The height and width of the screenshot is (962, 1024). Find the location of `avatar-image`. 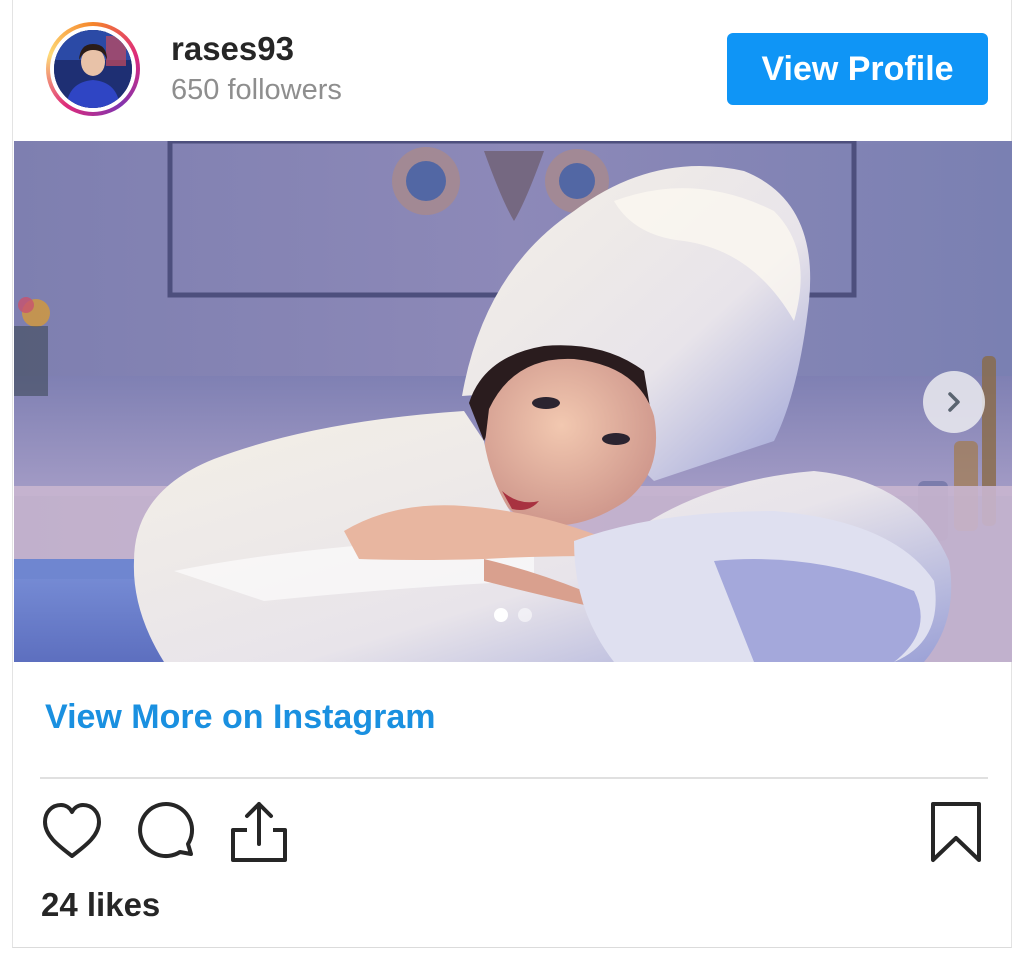

avatar-image is located at coordinates (93, 69).